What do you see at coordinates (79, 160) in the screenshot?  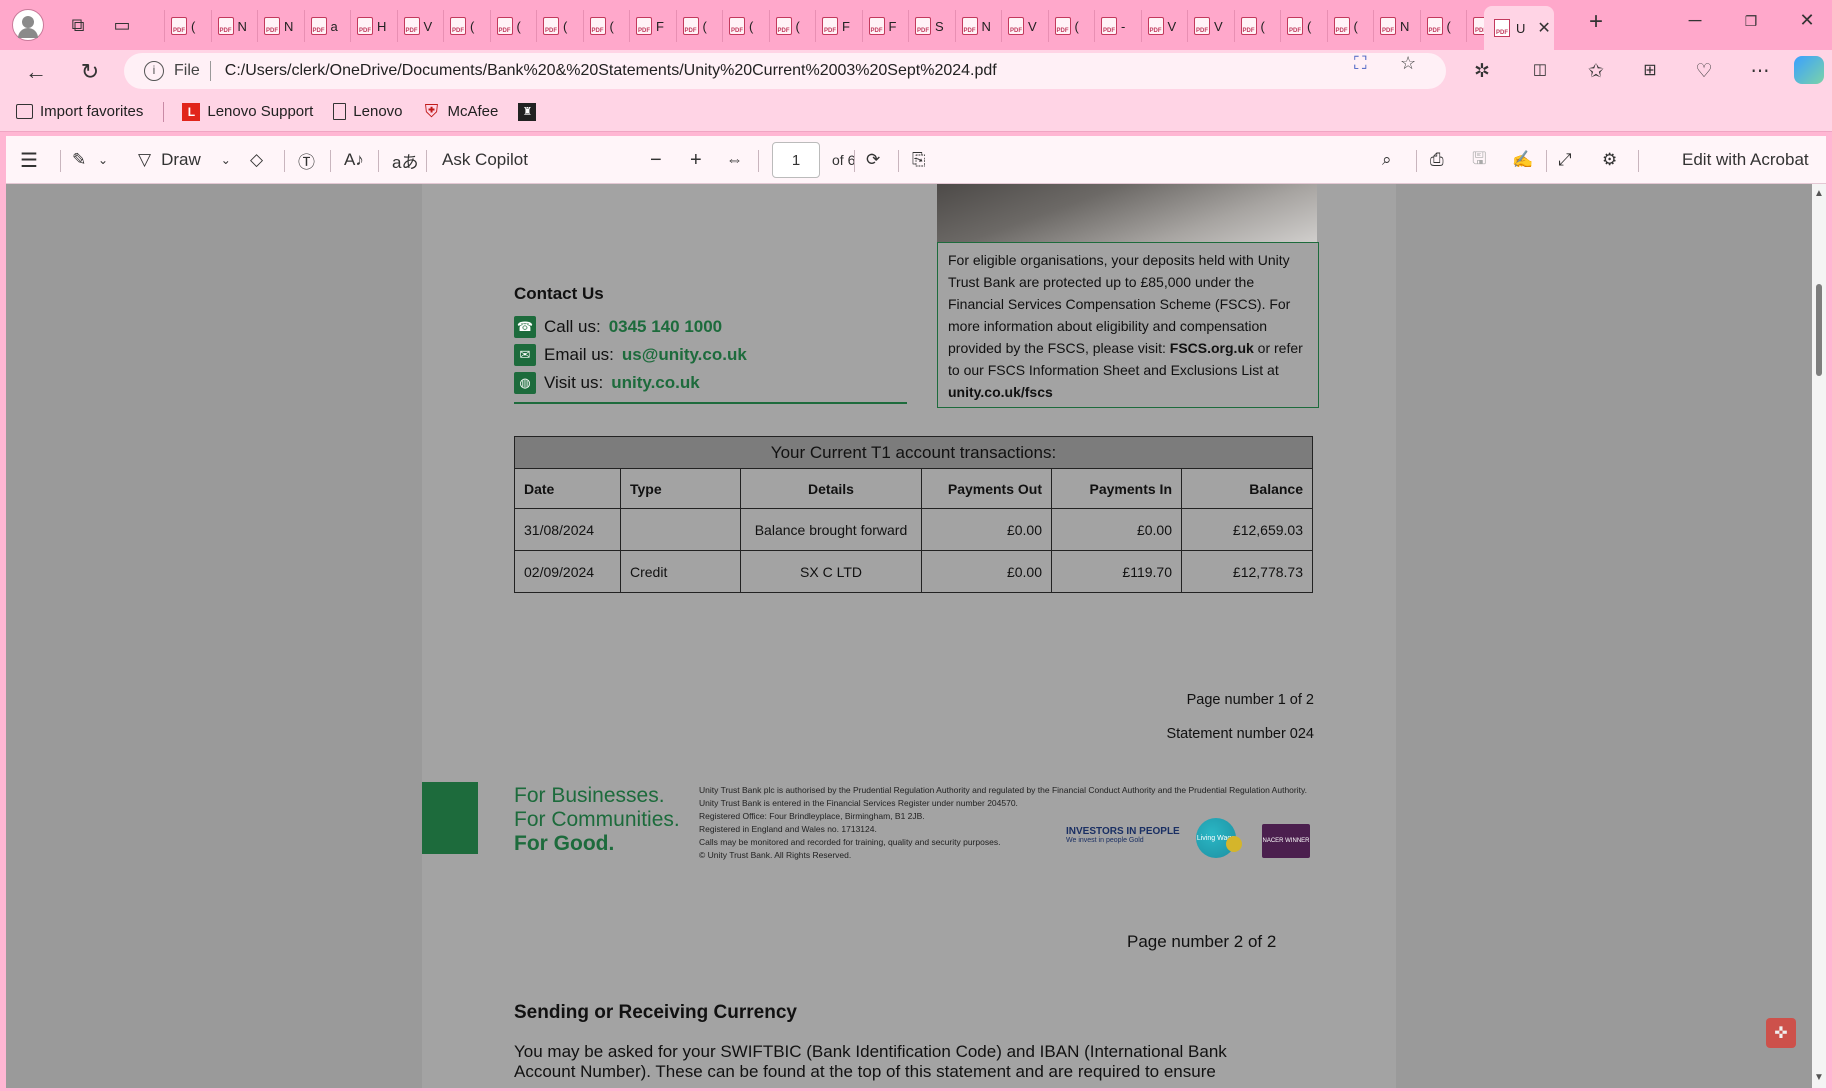 I see `highlight-icon: ✎` at bounding box center [79, 160].